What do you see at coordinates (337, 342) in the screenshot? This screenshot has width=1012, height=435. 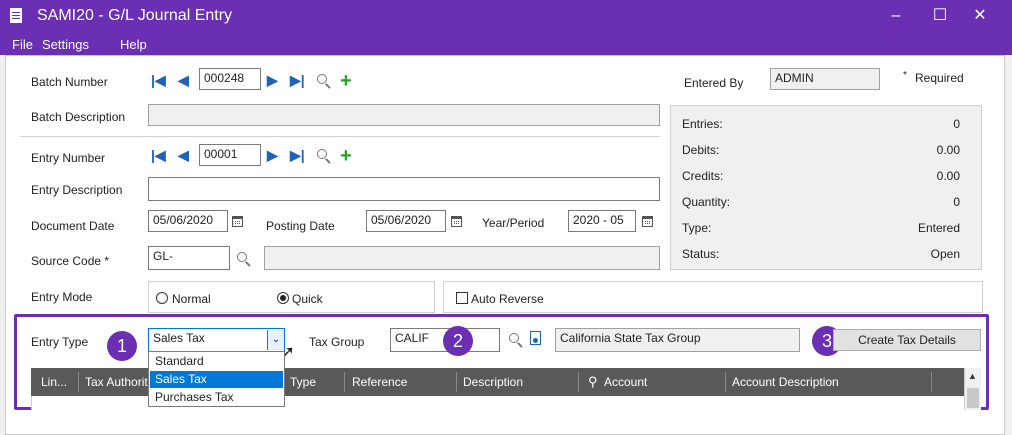 I see `tax-group-label: Tax Group` at bounding box center [337, 342].